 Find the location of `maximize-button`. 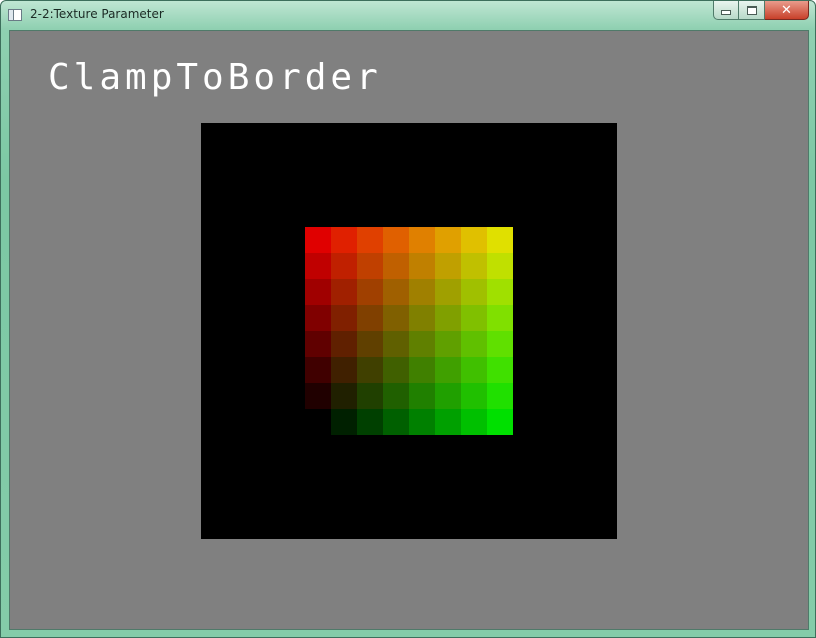

maximize-button is located at coordinates (752, 10).